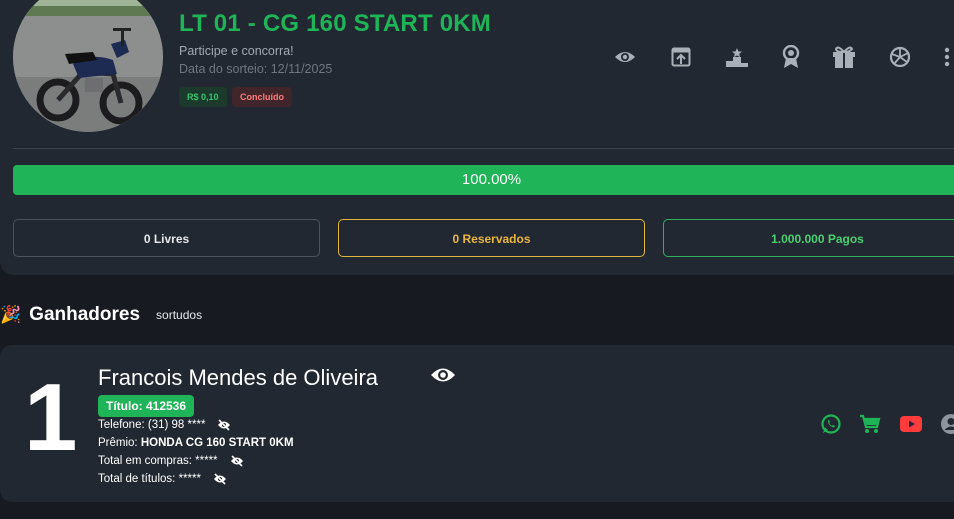 The width and height of the screenshot is (954, 519). Describe the element at coordinates (206, 461) in the screenshot. I see `purchases-value: *****` at that location.